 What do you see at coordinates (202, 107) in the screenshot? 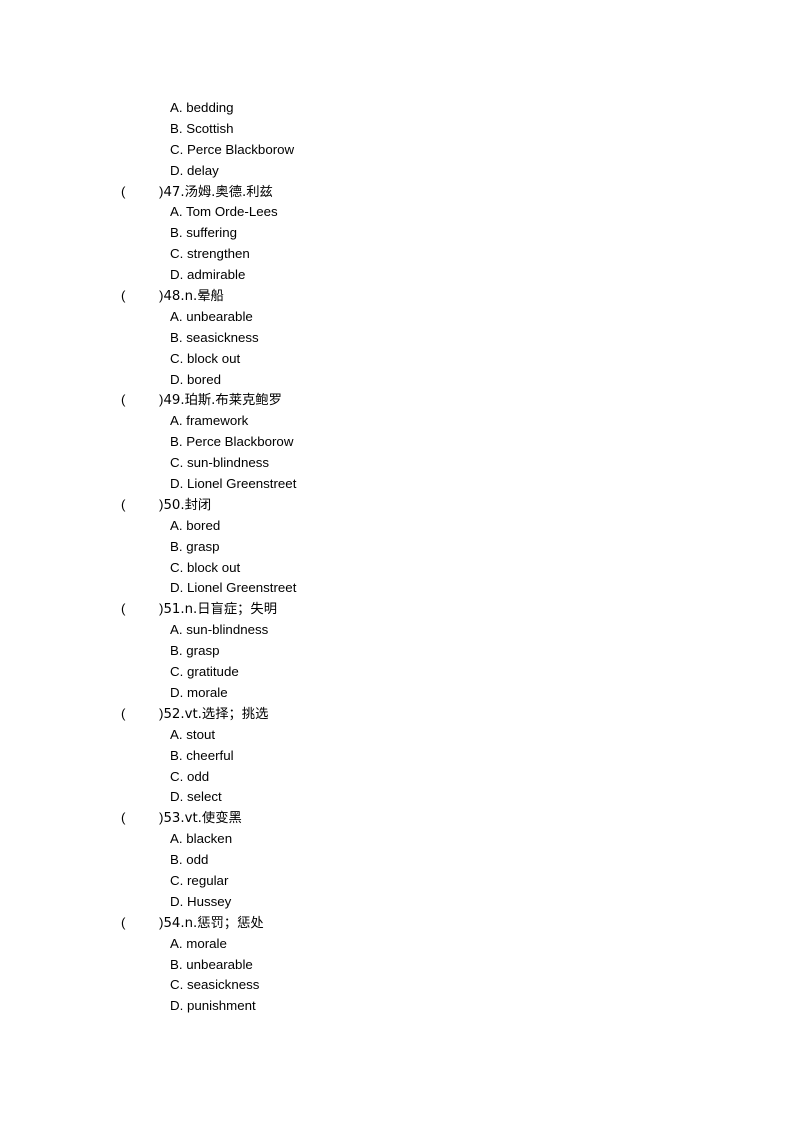
I see `option-label: A. bedding` at bounding box center [202, 107].